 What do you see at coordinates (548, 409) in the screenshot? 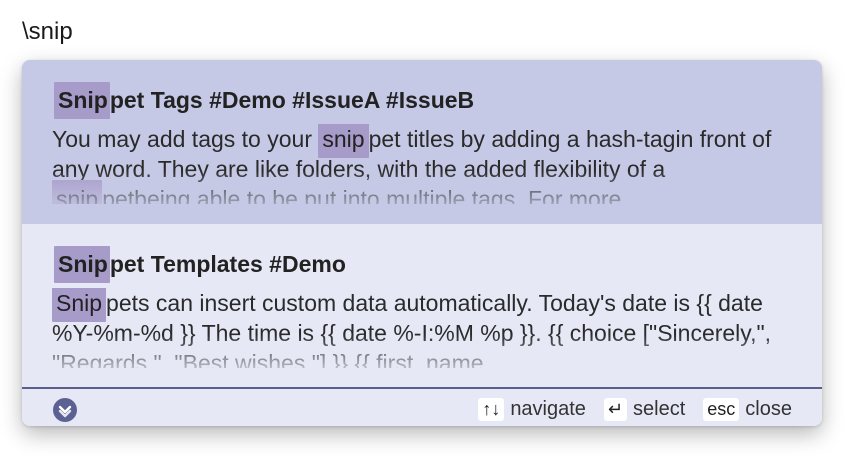
I see `navigate-label: navigate` at bounding box center [548, 409].